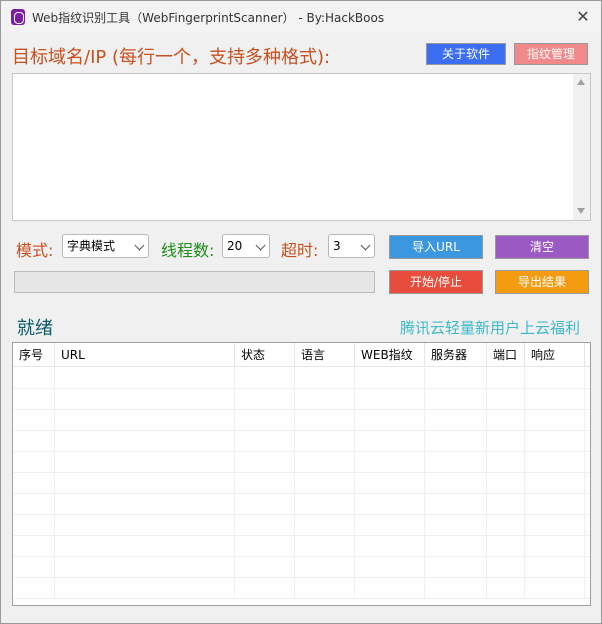 The height and width of the screenshot is (624, 602). I want to click on scroll-down-arrow-icon, so click(581, 211).